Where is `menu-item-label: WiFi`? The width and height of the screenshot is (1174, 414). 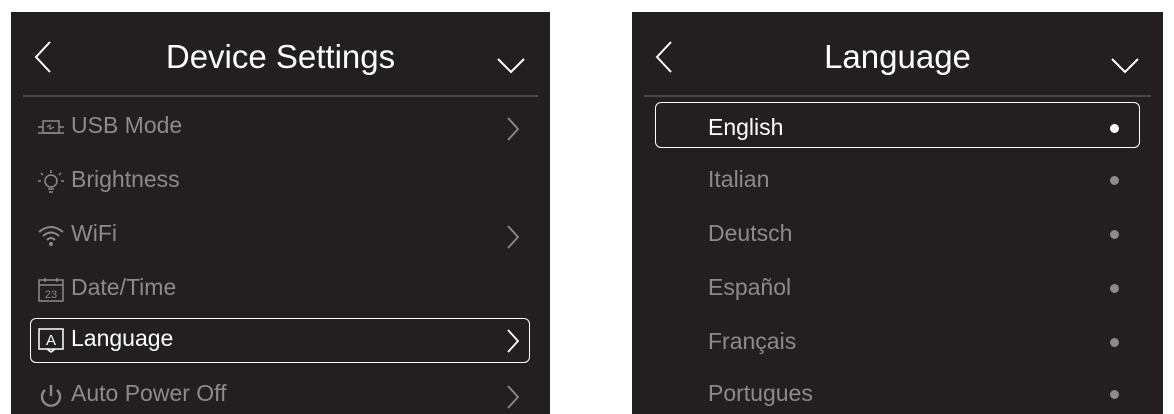 menu-item-label: WiFi is located at coordinates (94, 233).